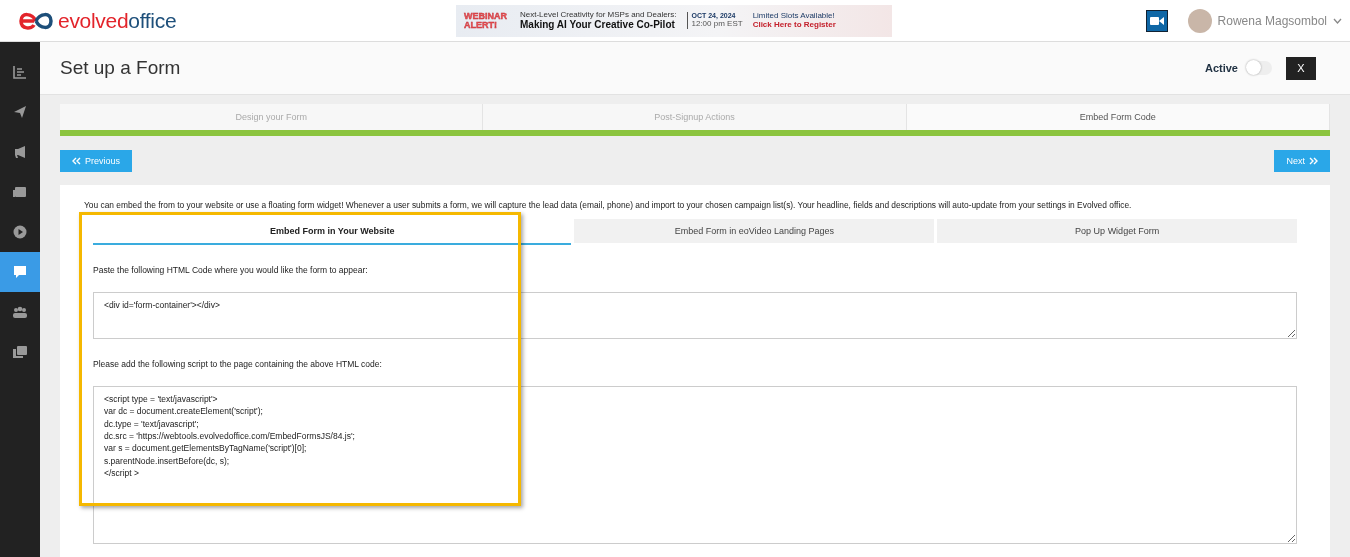 The height and width of the screenshot is (557, 1350). Describe the element at coordinates (486, 20) in the screenshot. I see `banner-alert-text: WEBINAR ALERT!` at that location.